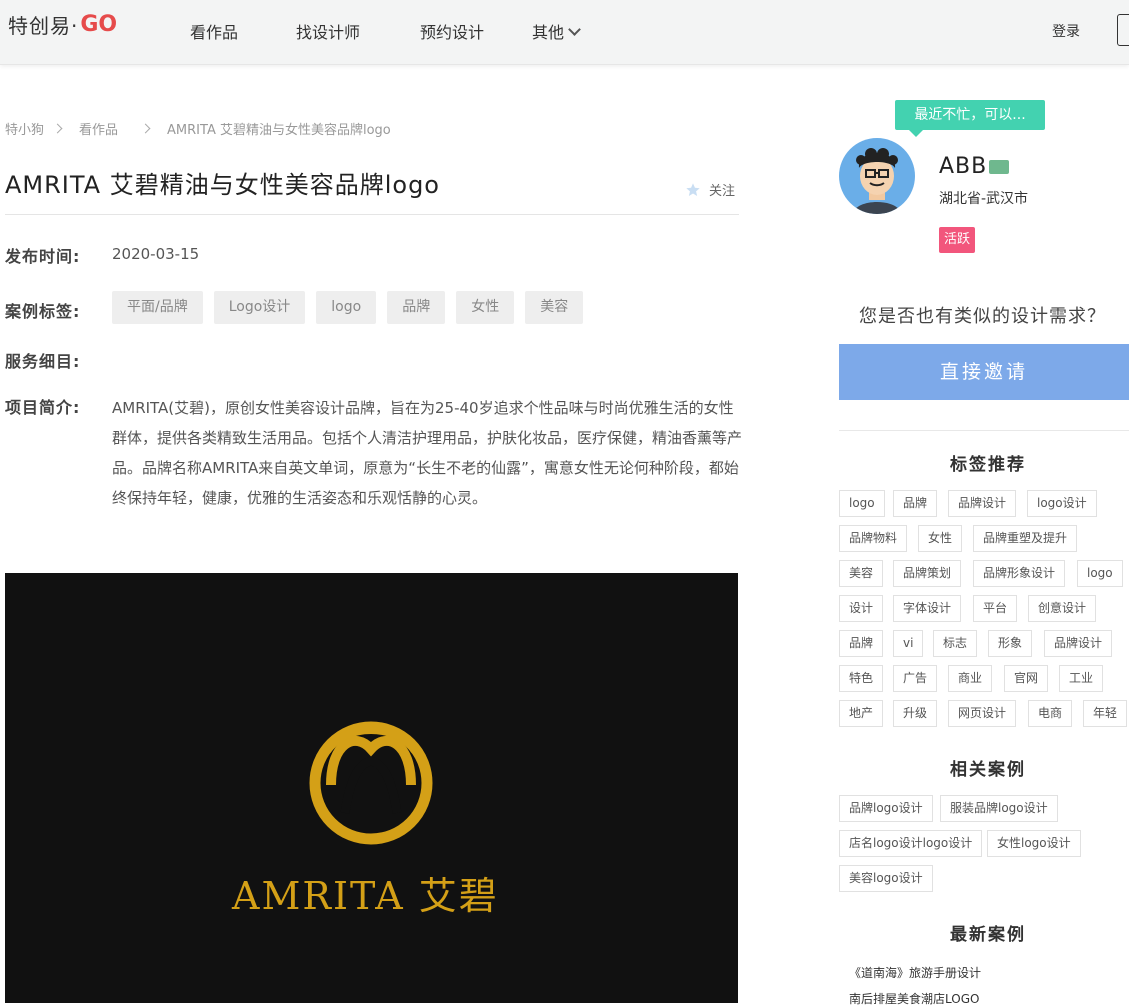  What do you see at coordinates (970, 678) in the screenshot?
I see `recommend-tag: 商业` at bounding box center [970, 678].